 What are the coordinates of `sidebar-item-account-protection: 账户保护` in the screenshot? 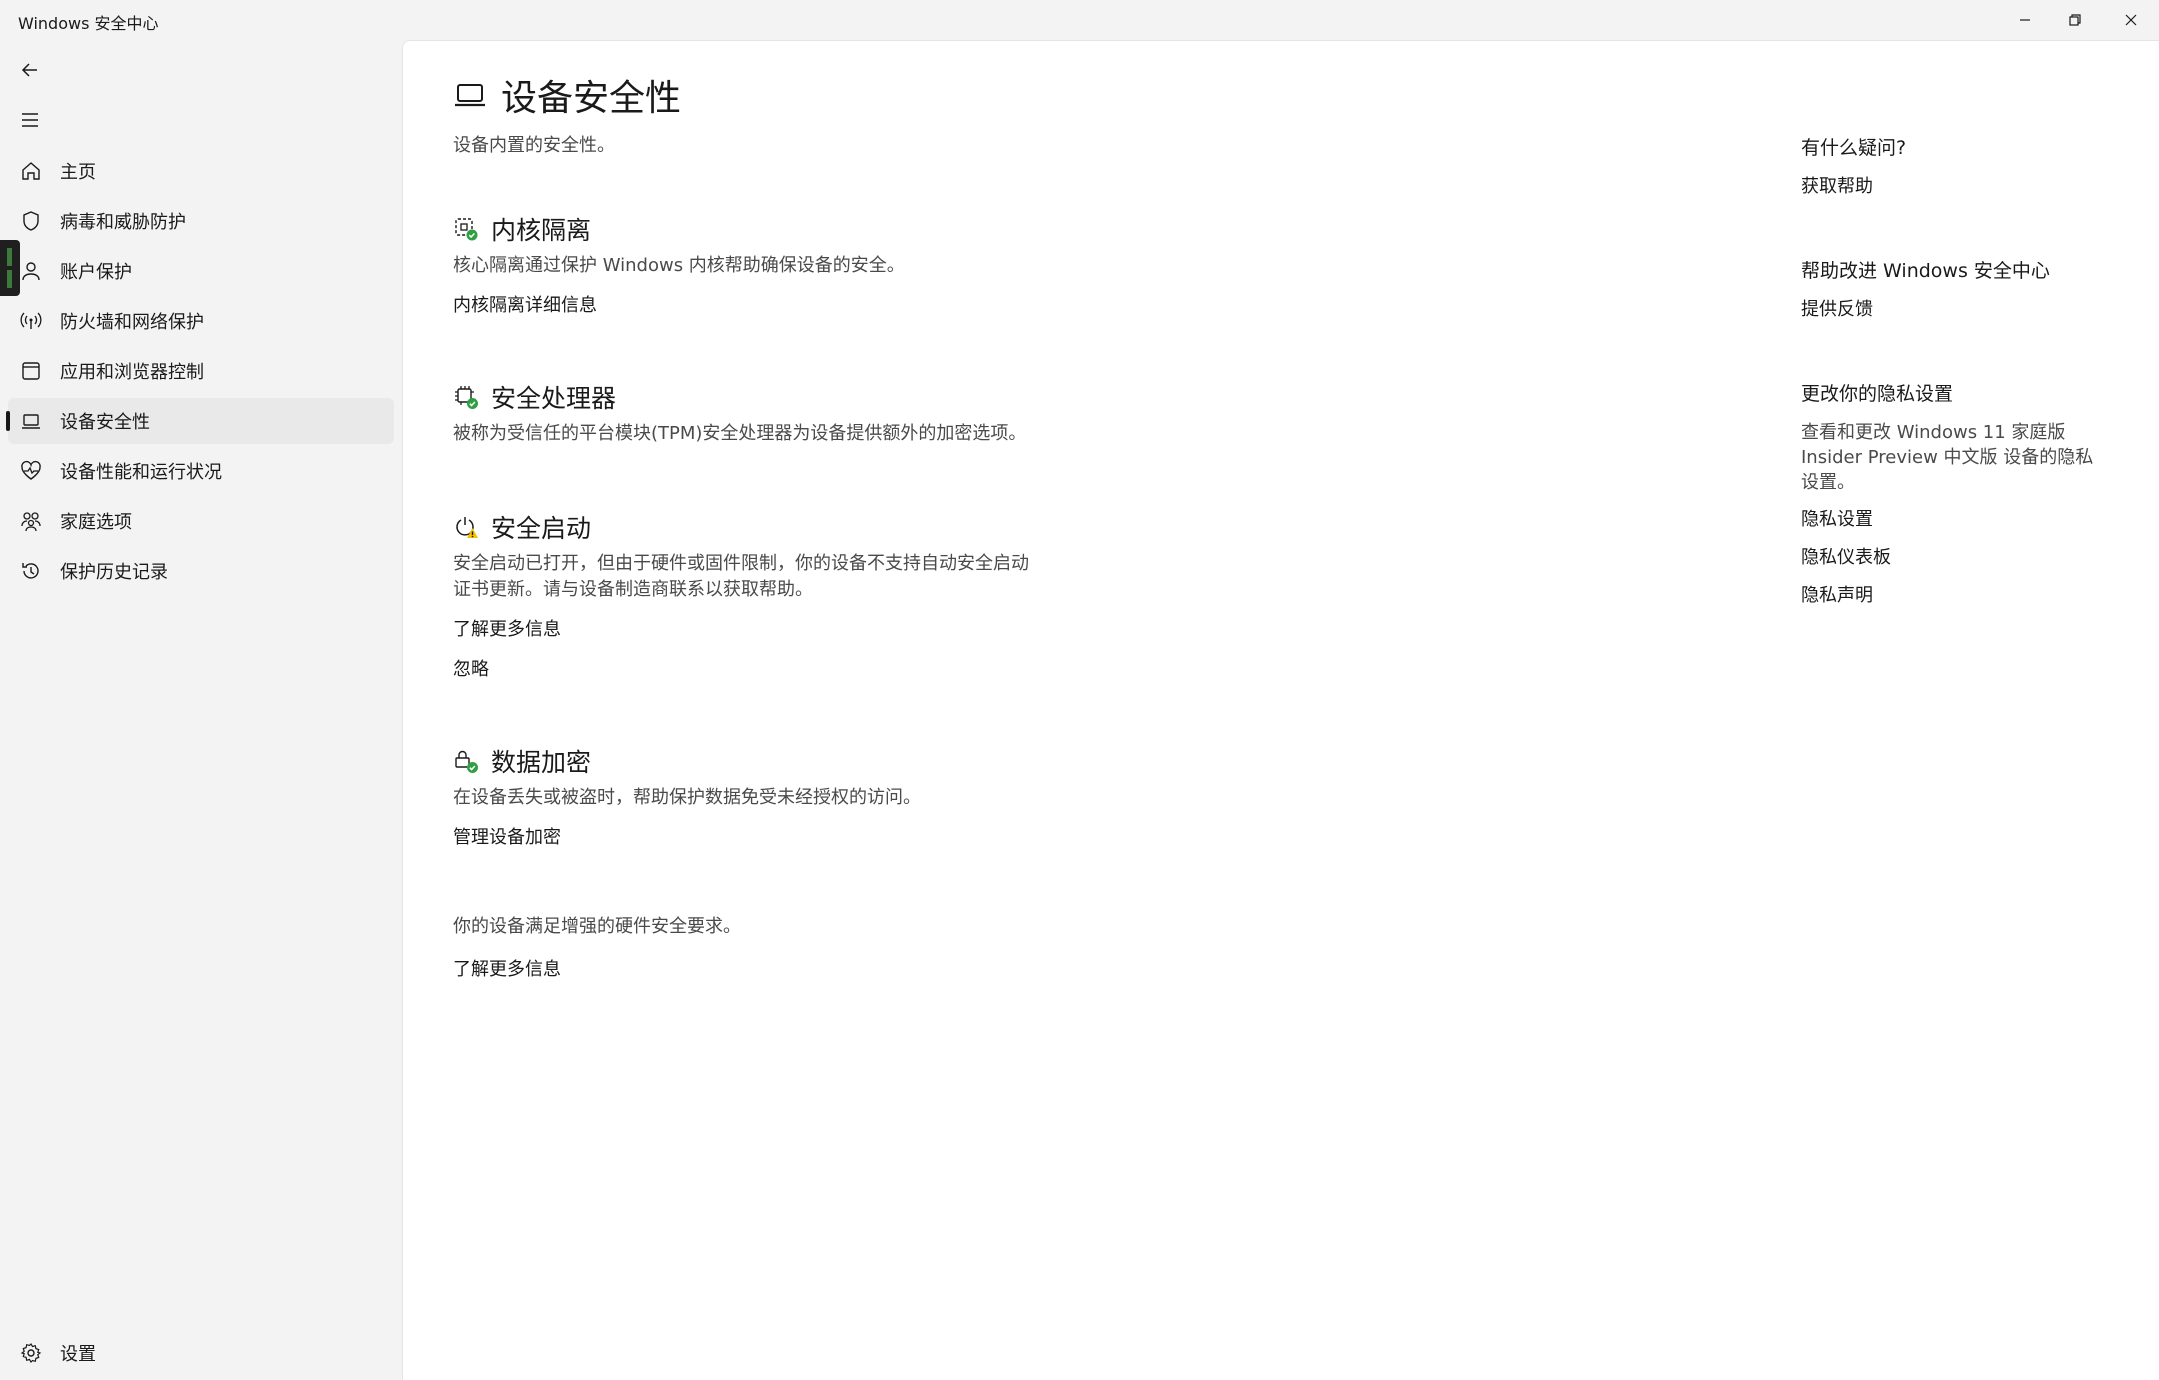 It's located at (201, 271).